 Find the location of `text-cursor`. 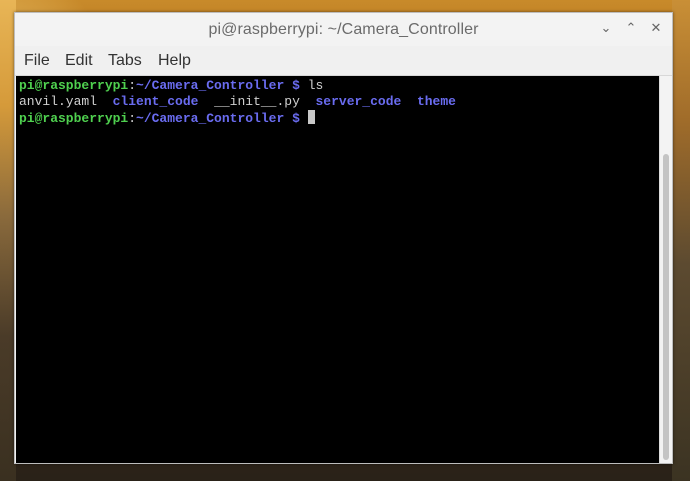

text-cursor is located at coordinates (311, 117).